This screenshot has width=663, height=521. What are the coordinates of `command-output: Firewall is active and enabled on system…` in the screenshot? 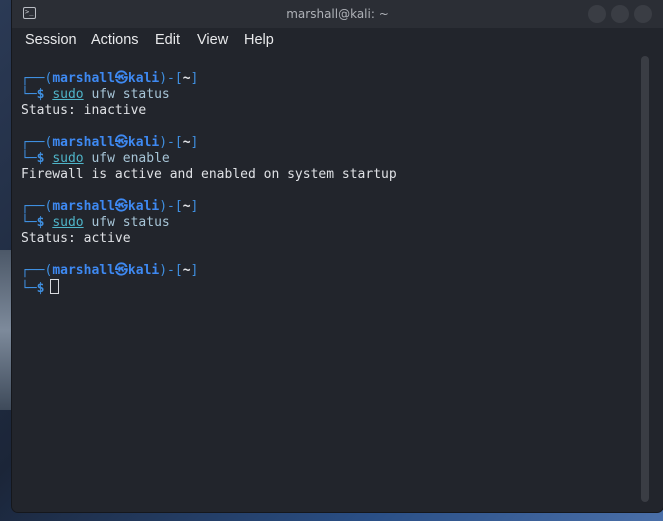 It's located at (209, 174).